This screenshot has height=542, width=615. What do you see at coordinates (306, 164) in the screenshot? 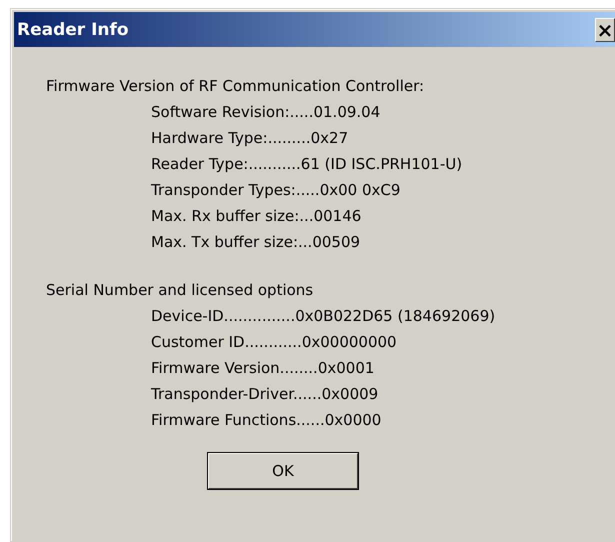
I see `info-line: Reader Type:...........61 (ID ISC.PRH101-U)` at bounding box center [306, 164].